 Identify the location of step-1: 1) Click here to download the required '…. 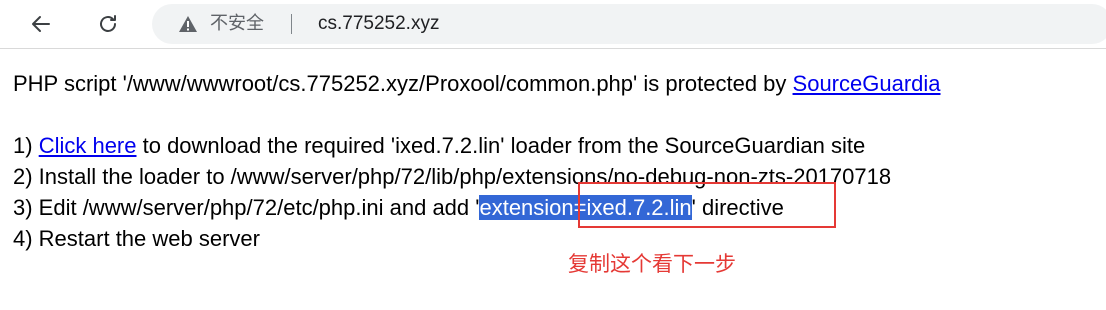
(477, 145).